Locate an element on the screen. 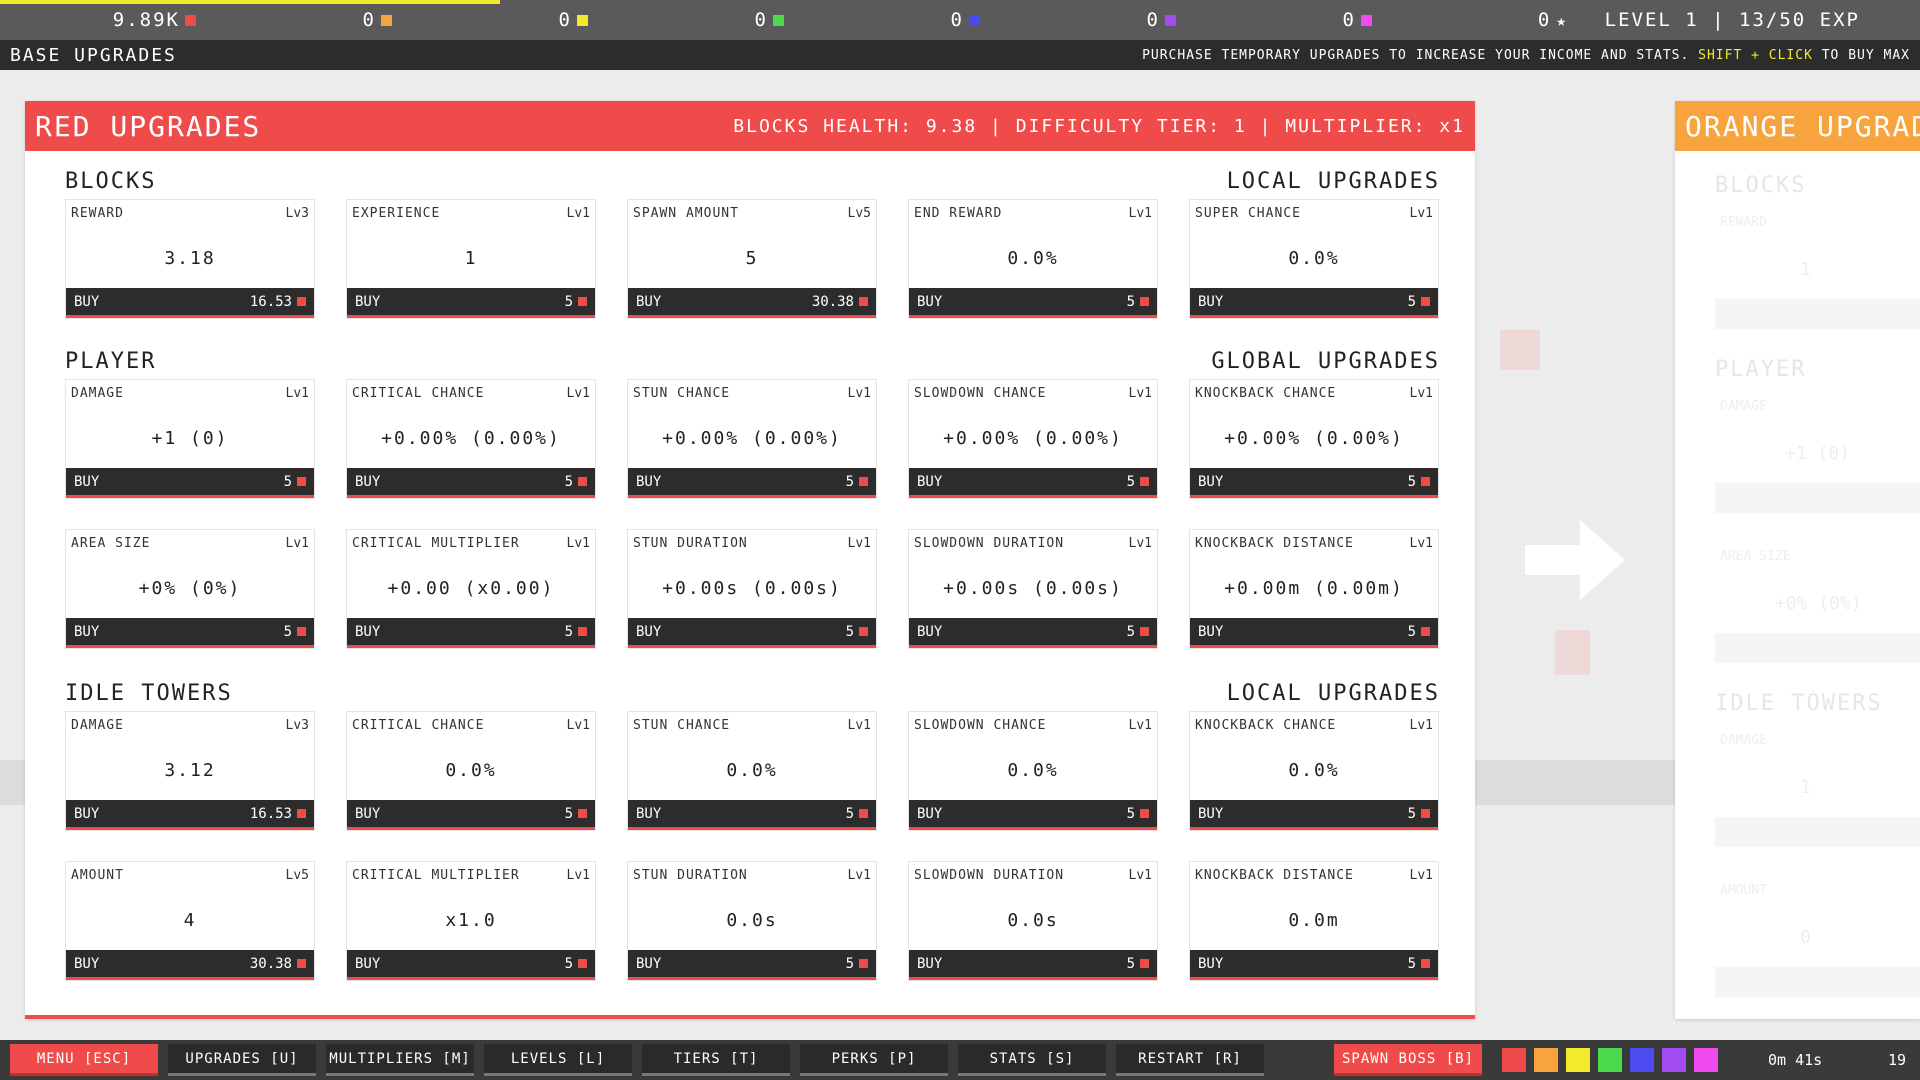  nav-button-perks: PERKS [P] is located at coordinates (874, 1060).